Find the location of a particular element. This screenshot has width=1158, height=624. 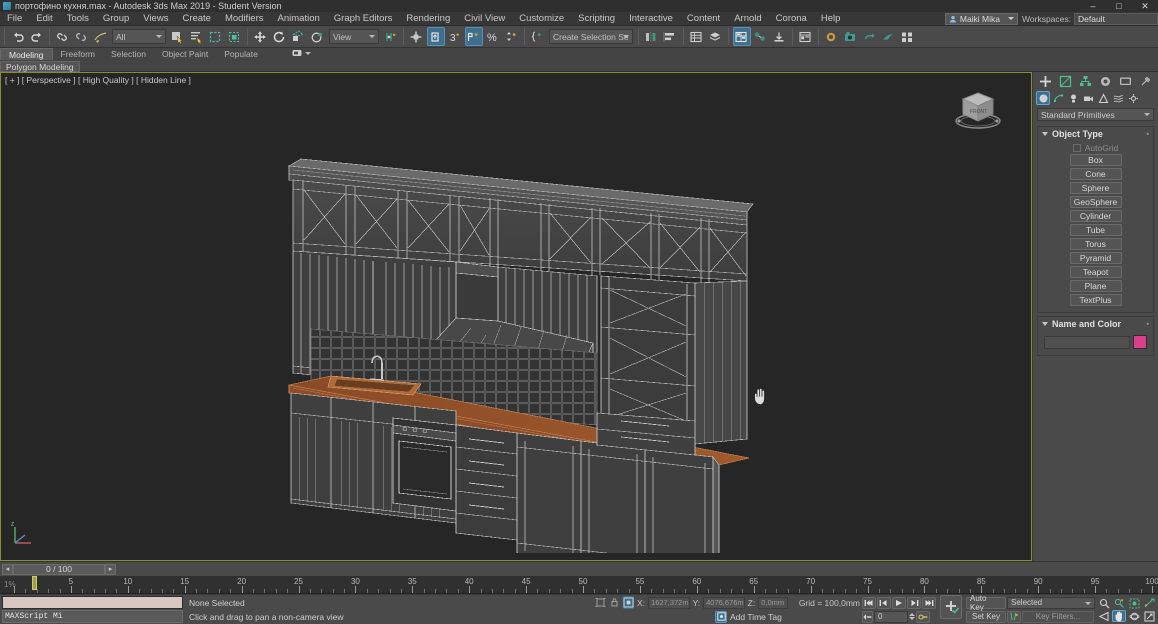

render-frame-window-icon is located at coordinates (832, 36).